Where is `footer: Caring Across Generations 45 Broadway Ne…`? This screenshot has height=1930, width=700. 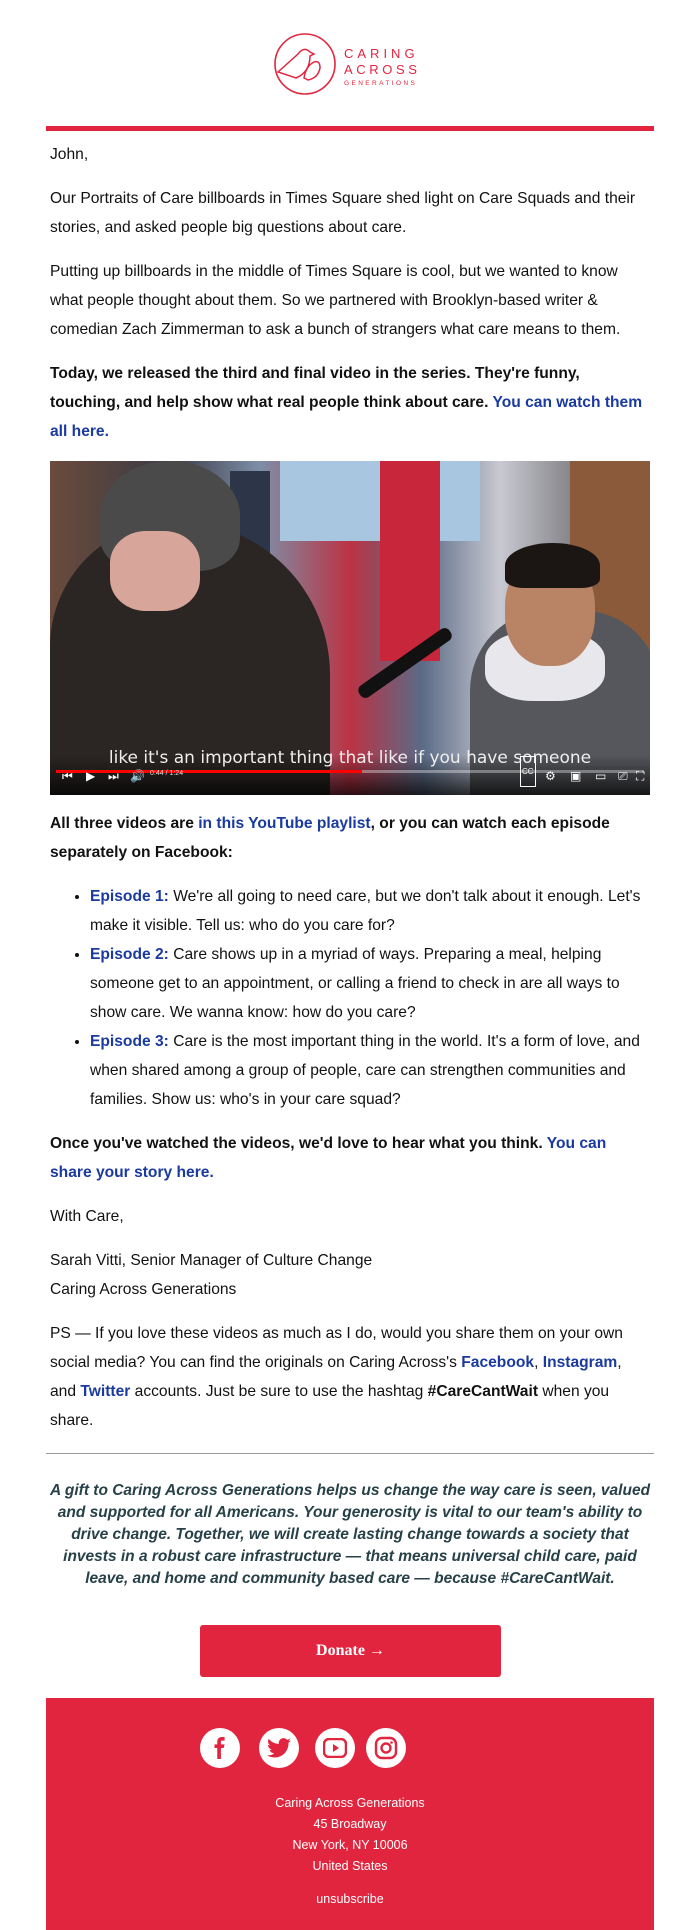 footer: Caring Across Generations 45 Broadway Ne… is located at coordinates (350, 1814).